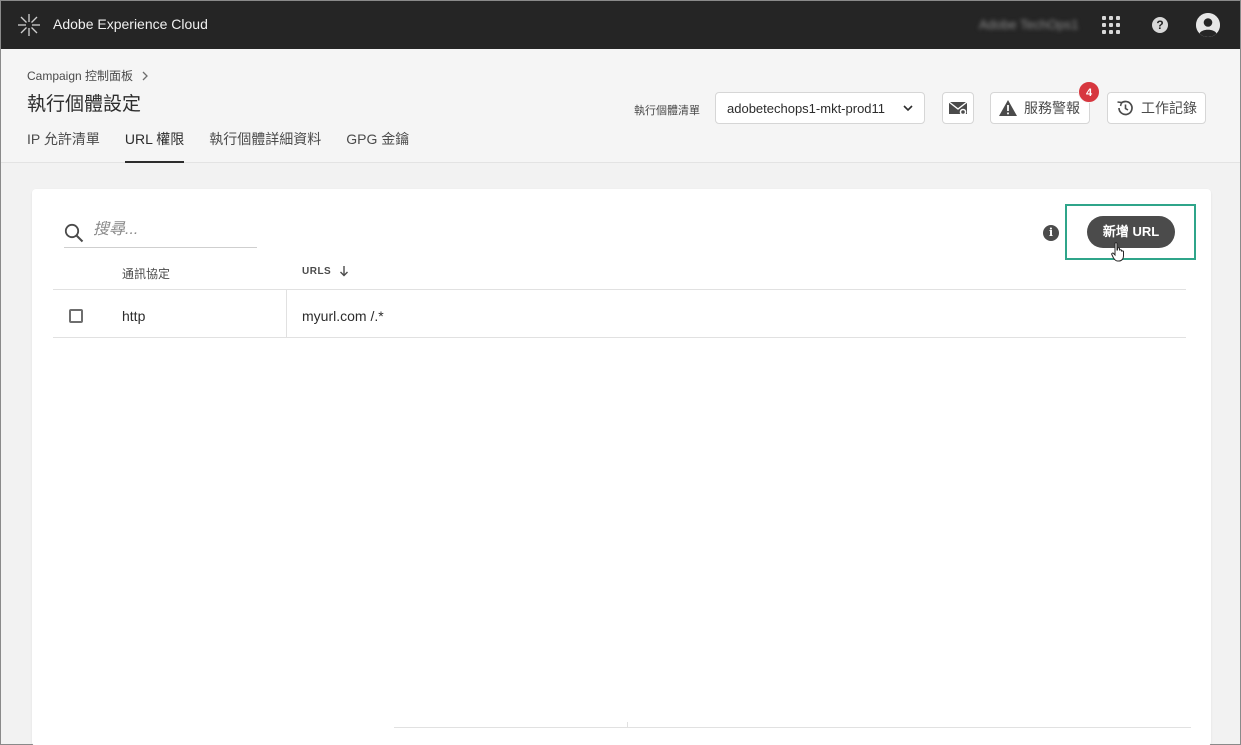  What do you see at coordinates (1008, 108) in the screenshot?
I see `alert-triangle-icon` at bounding box center [1008, 108].